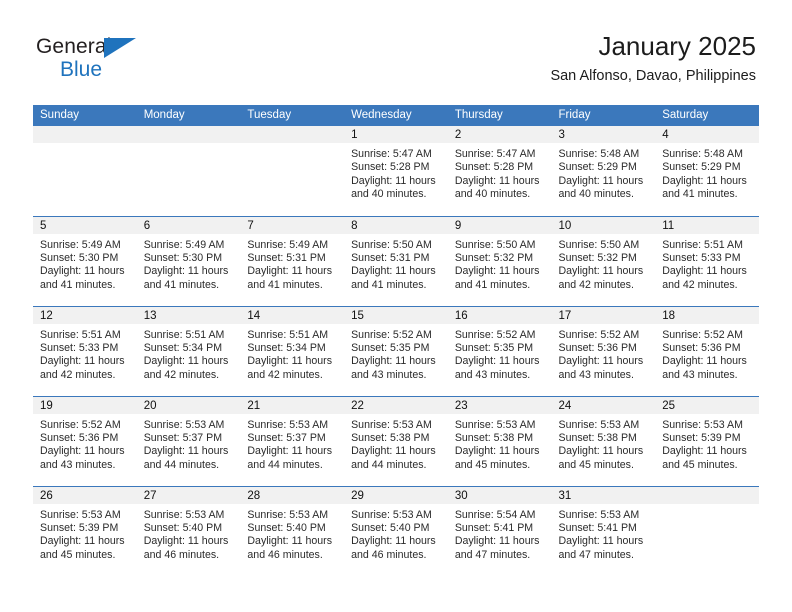 The height and width of the screenshot is (612, 792). Describe the element at coordinates (79, 257) in the screenshot. I see `sunset-time: Sunset: 5:30 PM` at that location.